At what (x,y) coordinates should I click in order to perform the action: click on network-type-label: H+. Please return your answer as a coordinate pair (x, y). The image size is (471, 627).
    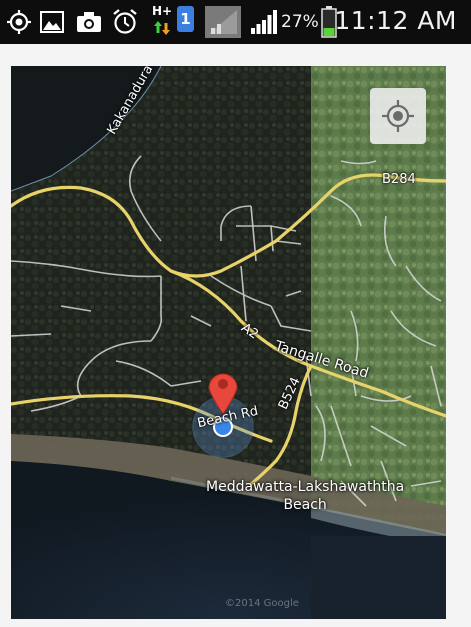
    Looking at the image, I should click on (162, 11).